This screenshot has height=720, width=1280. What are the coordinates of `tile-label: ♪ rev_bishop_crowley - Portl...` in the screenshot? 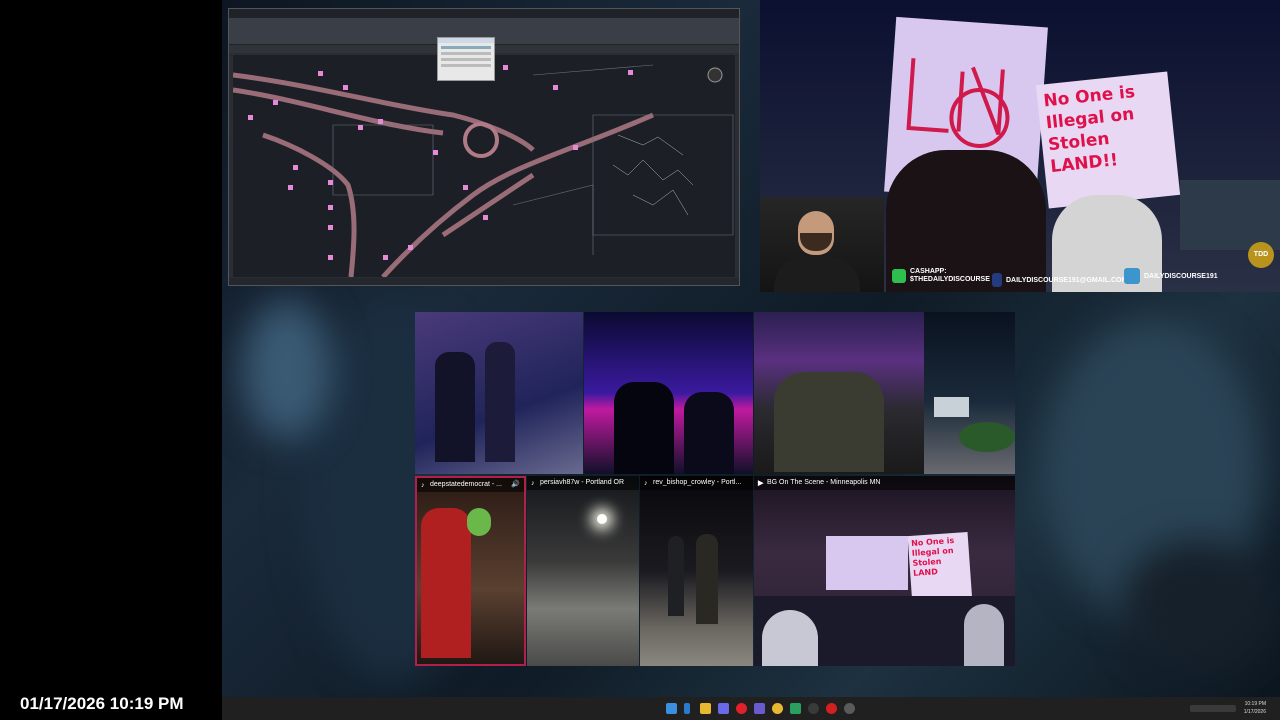 It's located at (696, 483).